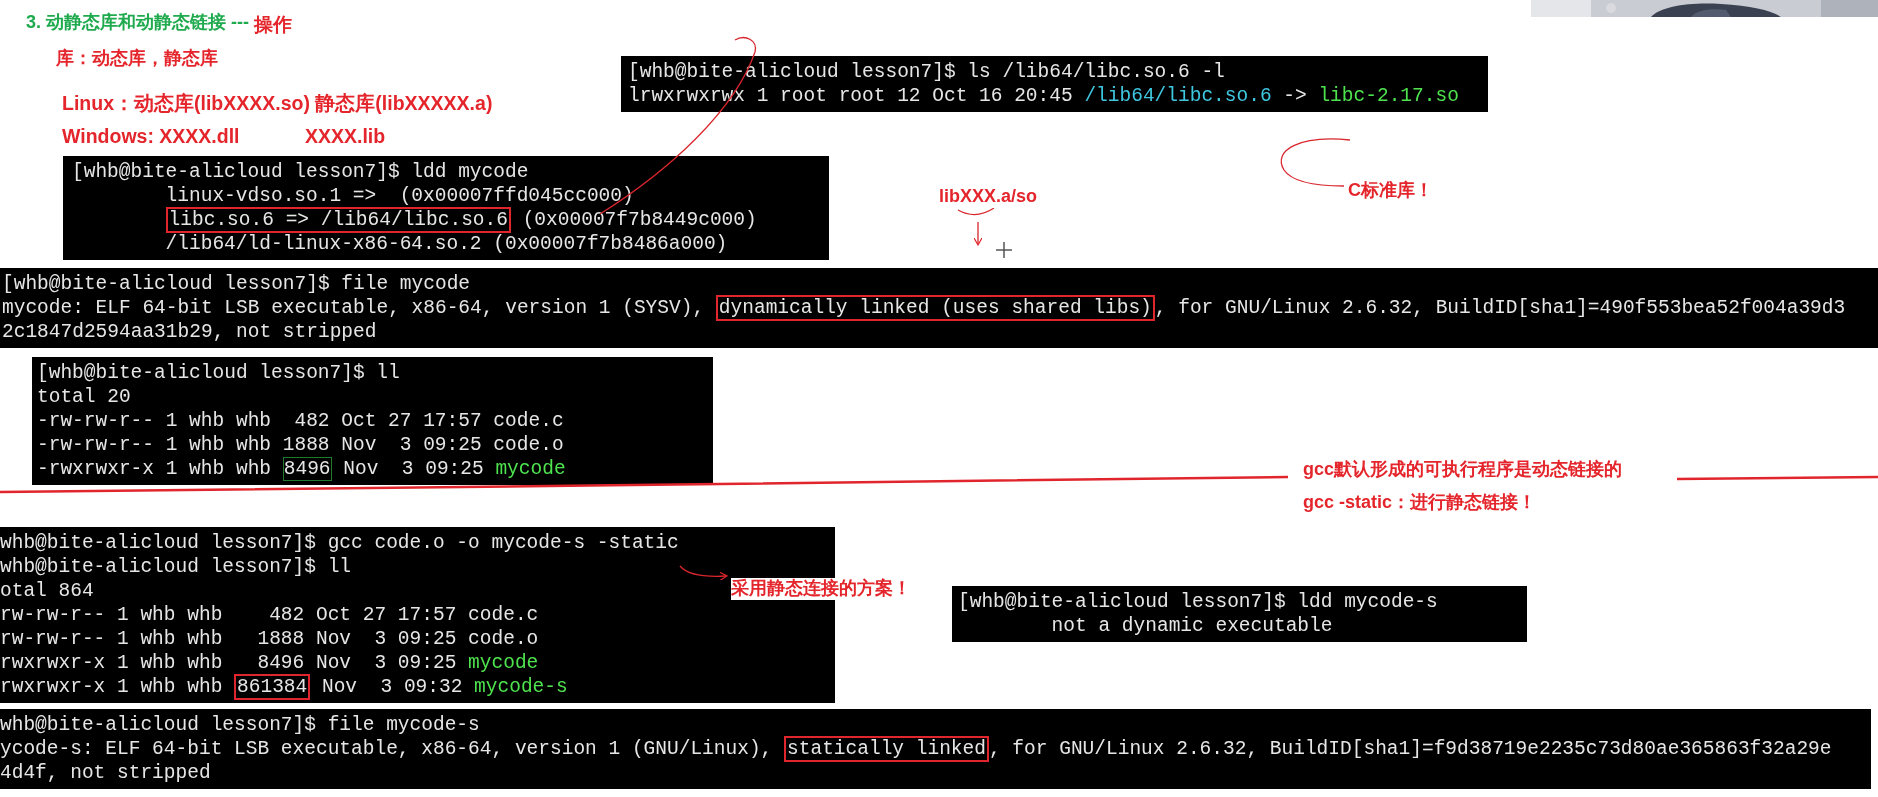 The height and width of the screenshot is (797, 1878). What do you see at coordinates (273, 25) in the screenshot?
I see `annotation-text: 操作` at bounding box center [273, 25].